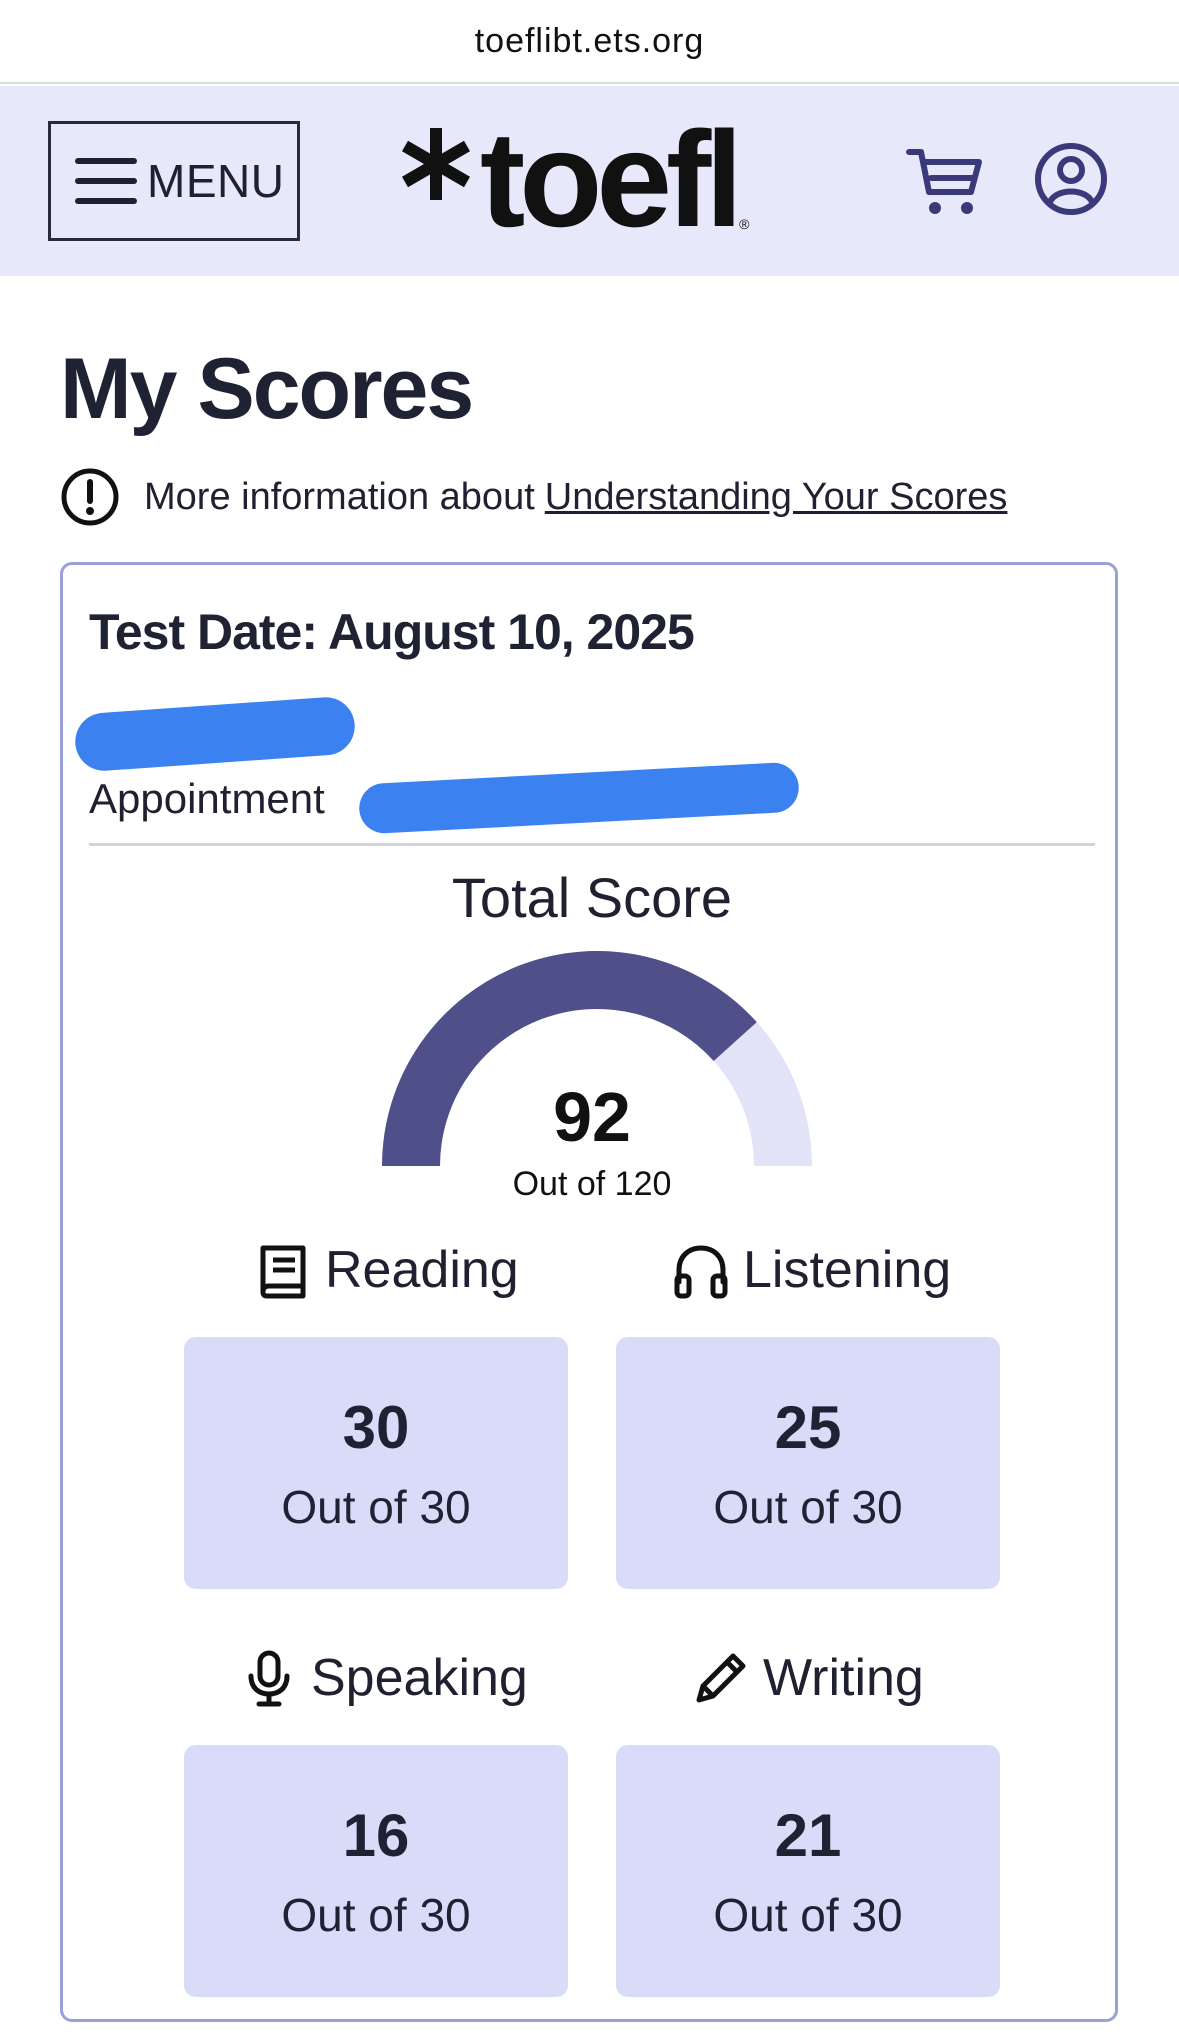 This screenshot has height=2038, width=1179. What do you see at coordinates (207, 798) in the screenshot?
I see `appointment-label: Appointment` at bounding box center [207, 798].